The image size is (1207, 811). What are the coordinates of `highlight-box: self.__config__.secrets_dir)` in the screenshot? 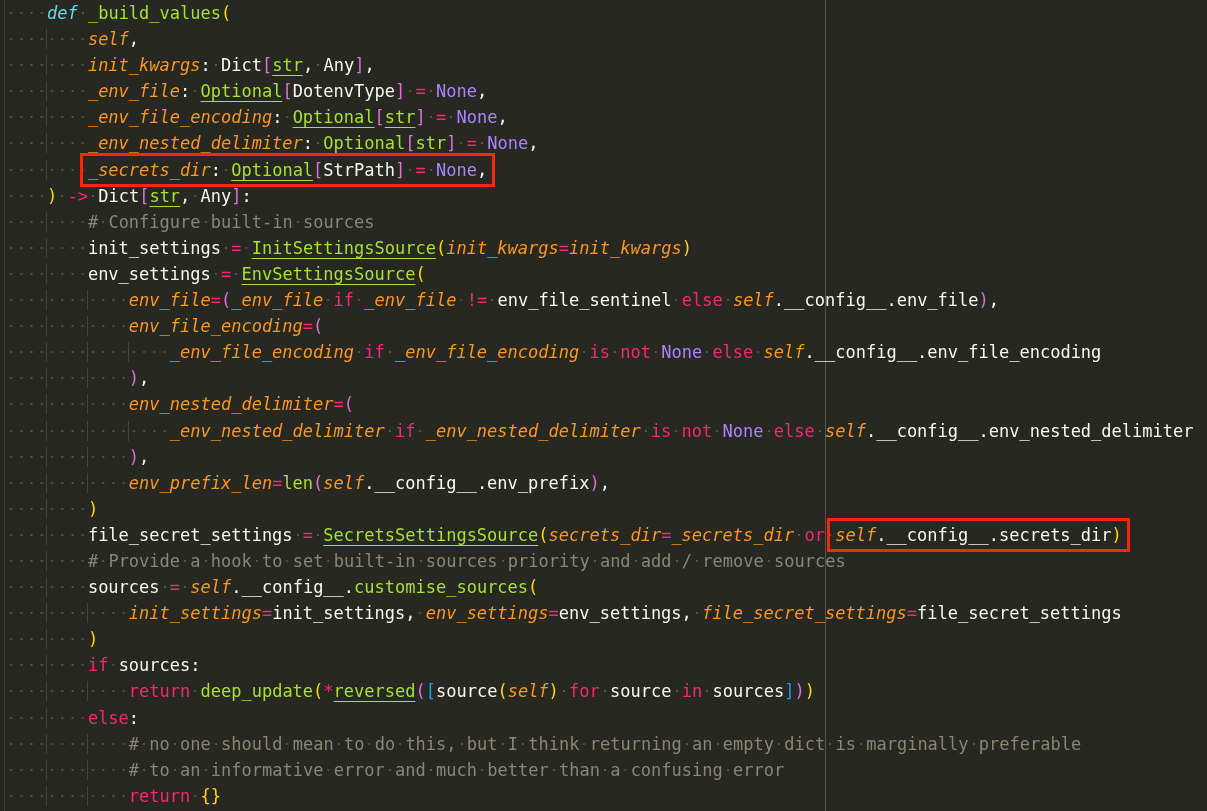 It's located at (978, 534).